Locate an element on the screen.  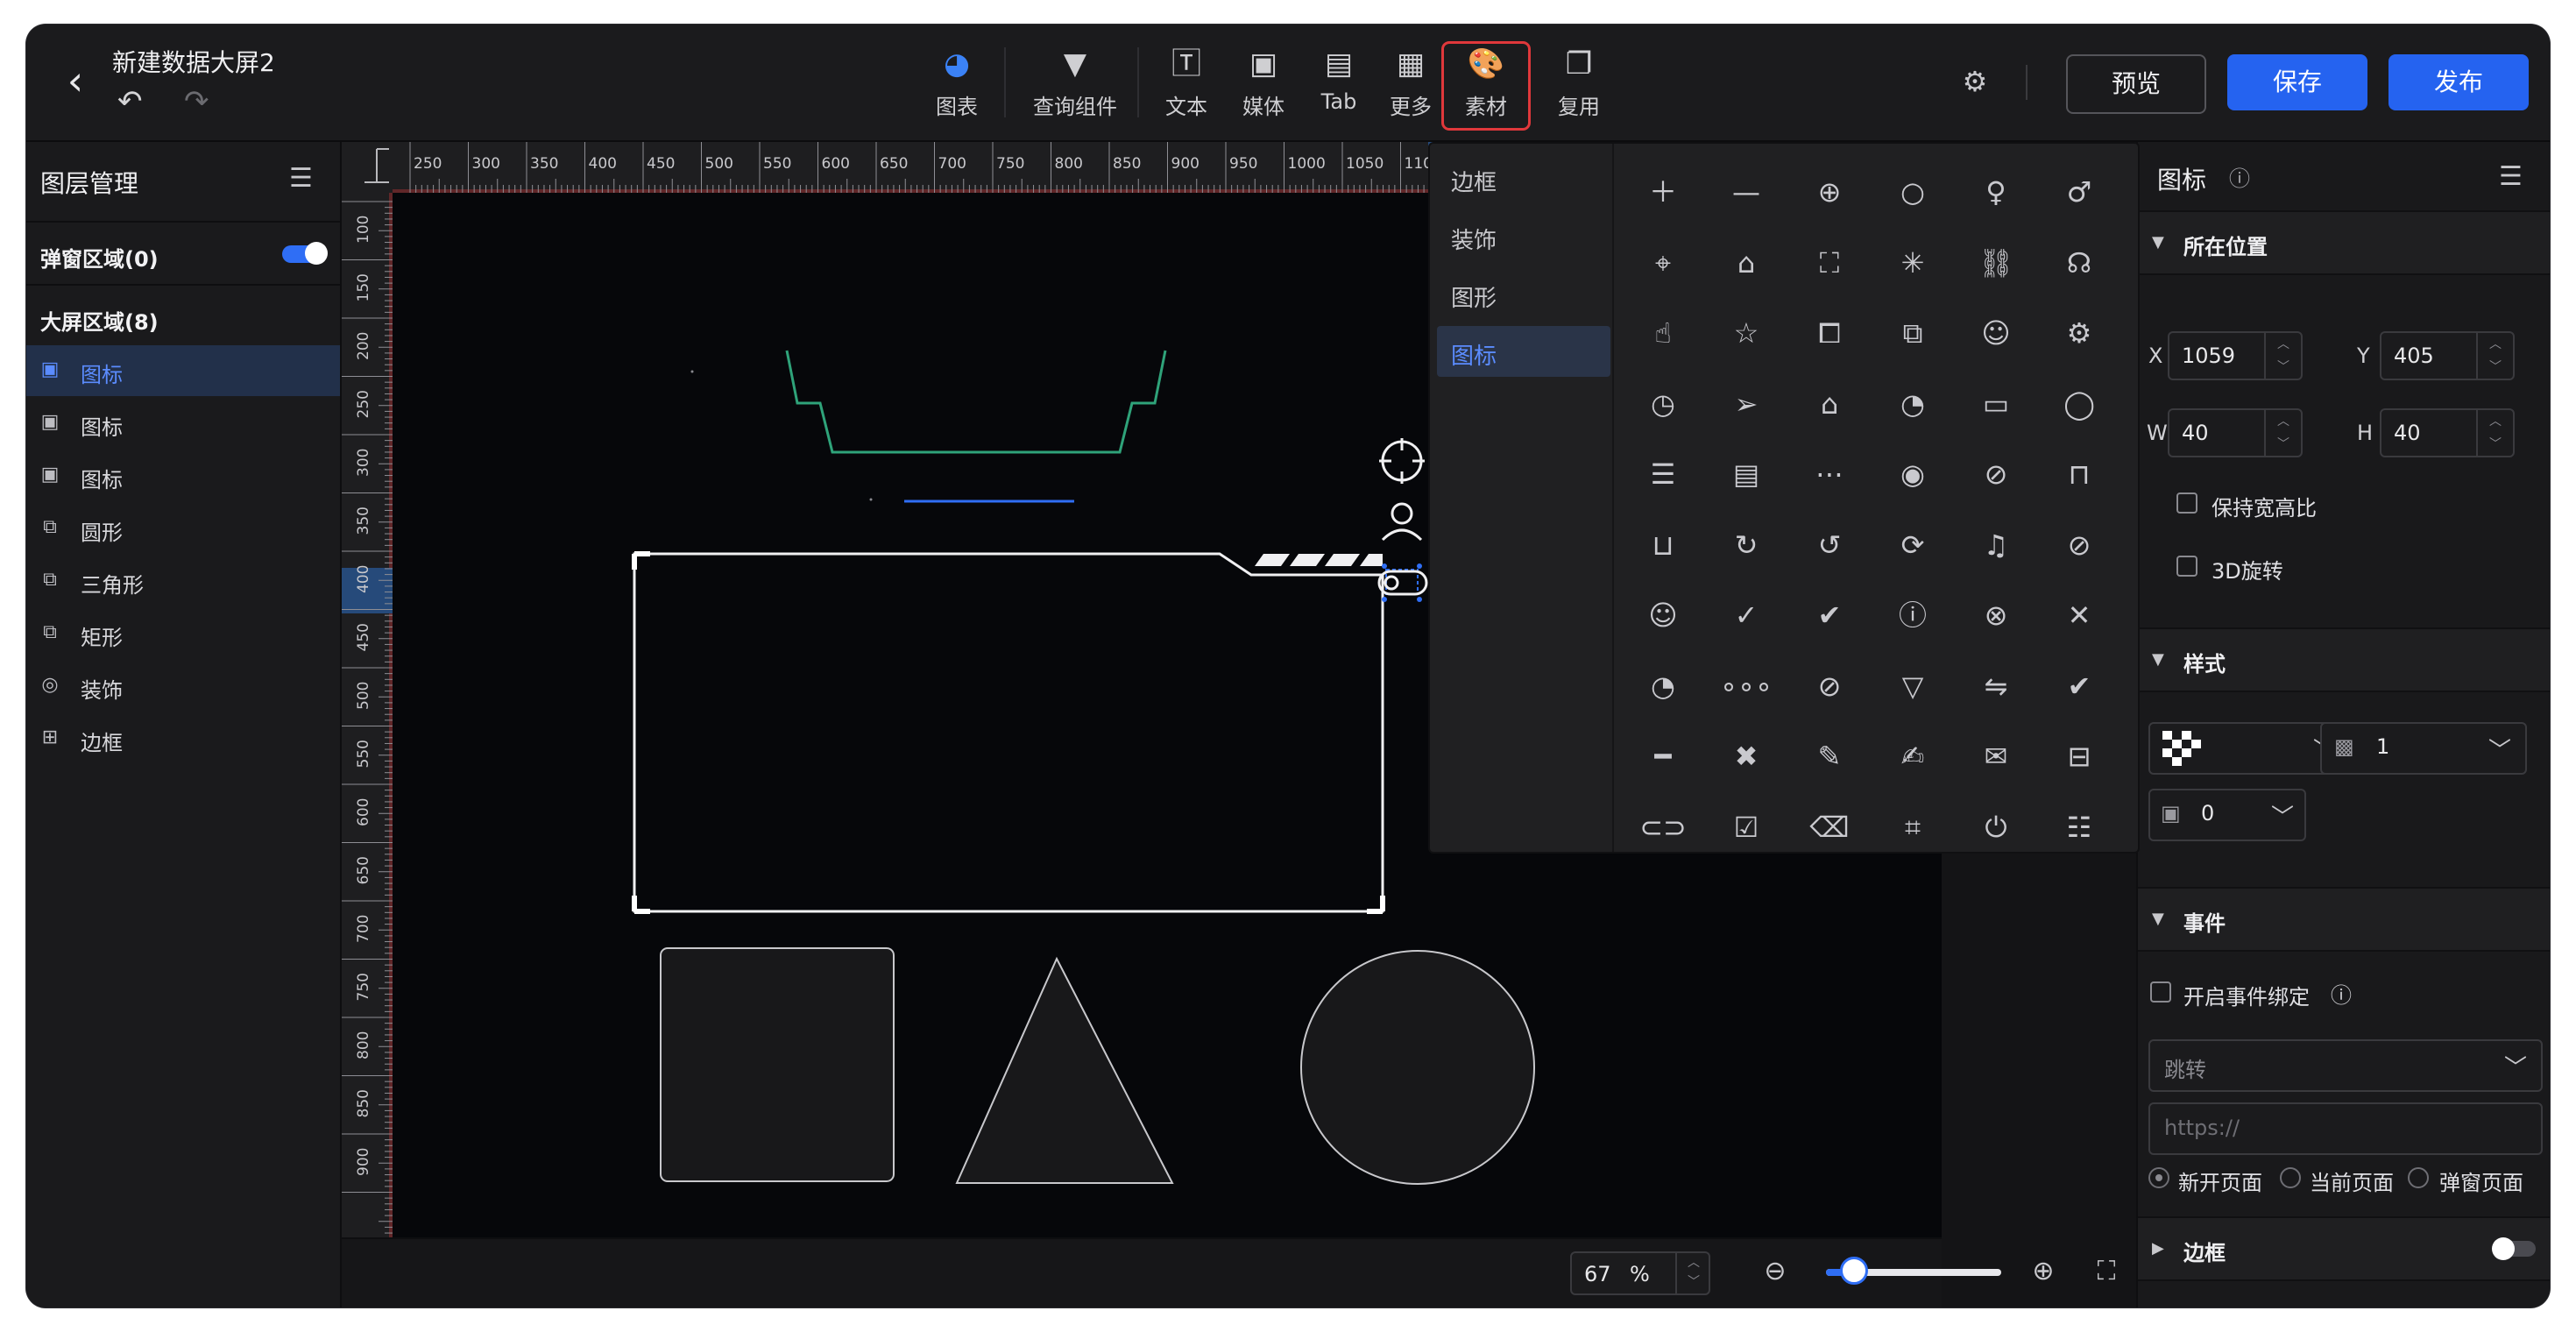
tool-media: ▣ 媒体 is located at coordinates (1263, 86).